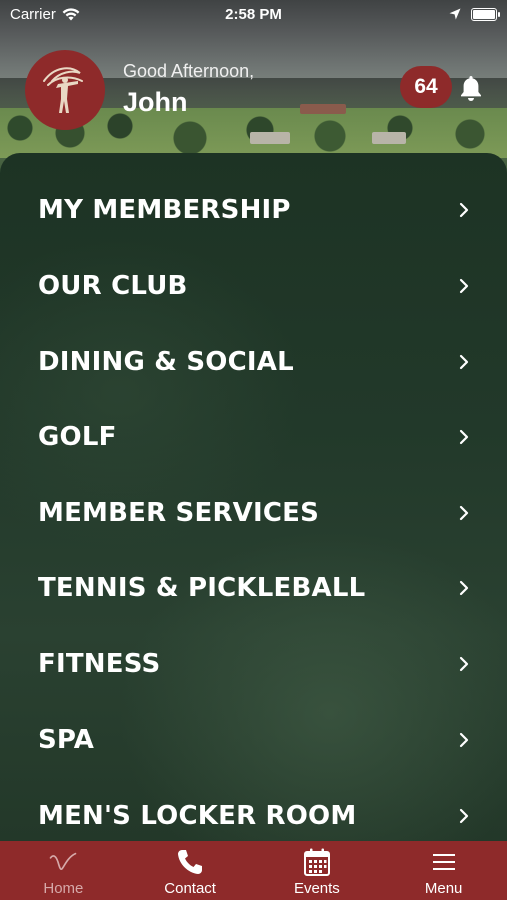 This screenshot has width=507, height=900. I want to click on club-swoosh-icon, so click(63, 861).